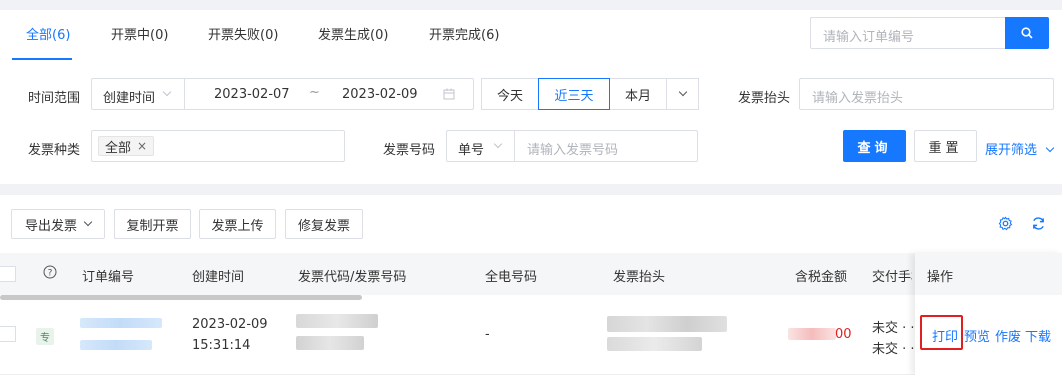 The height and width of the screenshot is (375, 1062). I want to click on amount-redacted, so click(812, 334).